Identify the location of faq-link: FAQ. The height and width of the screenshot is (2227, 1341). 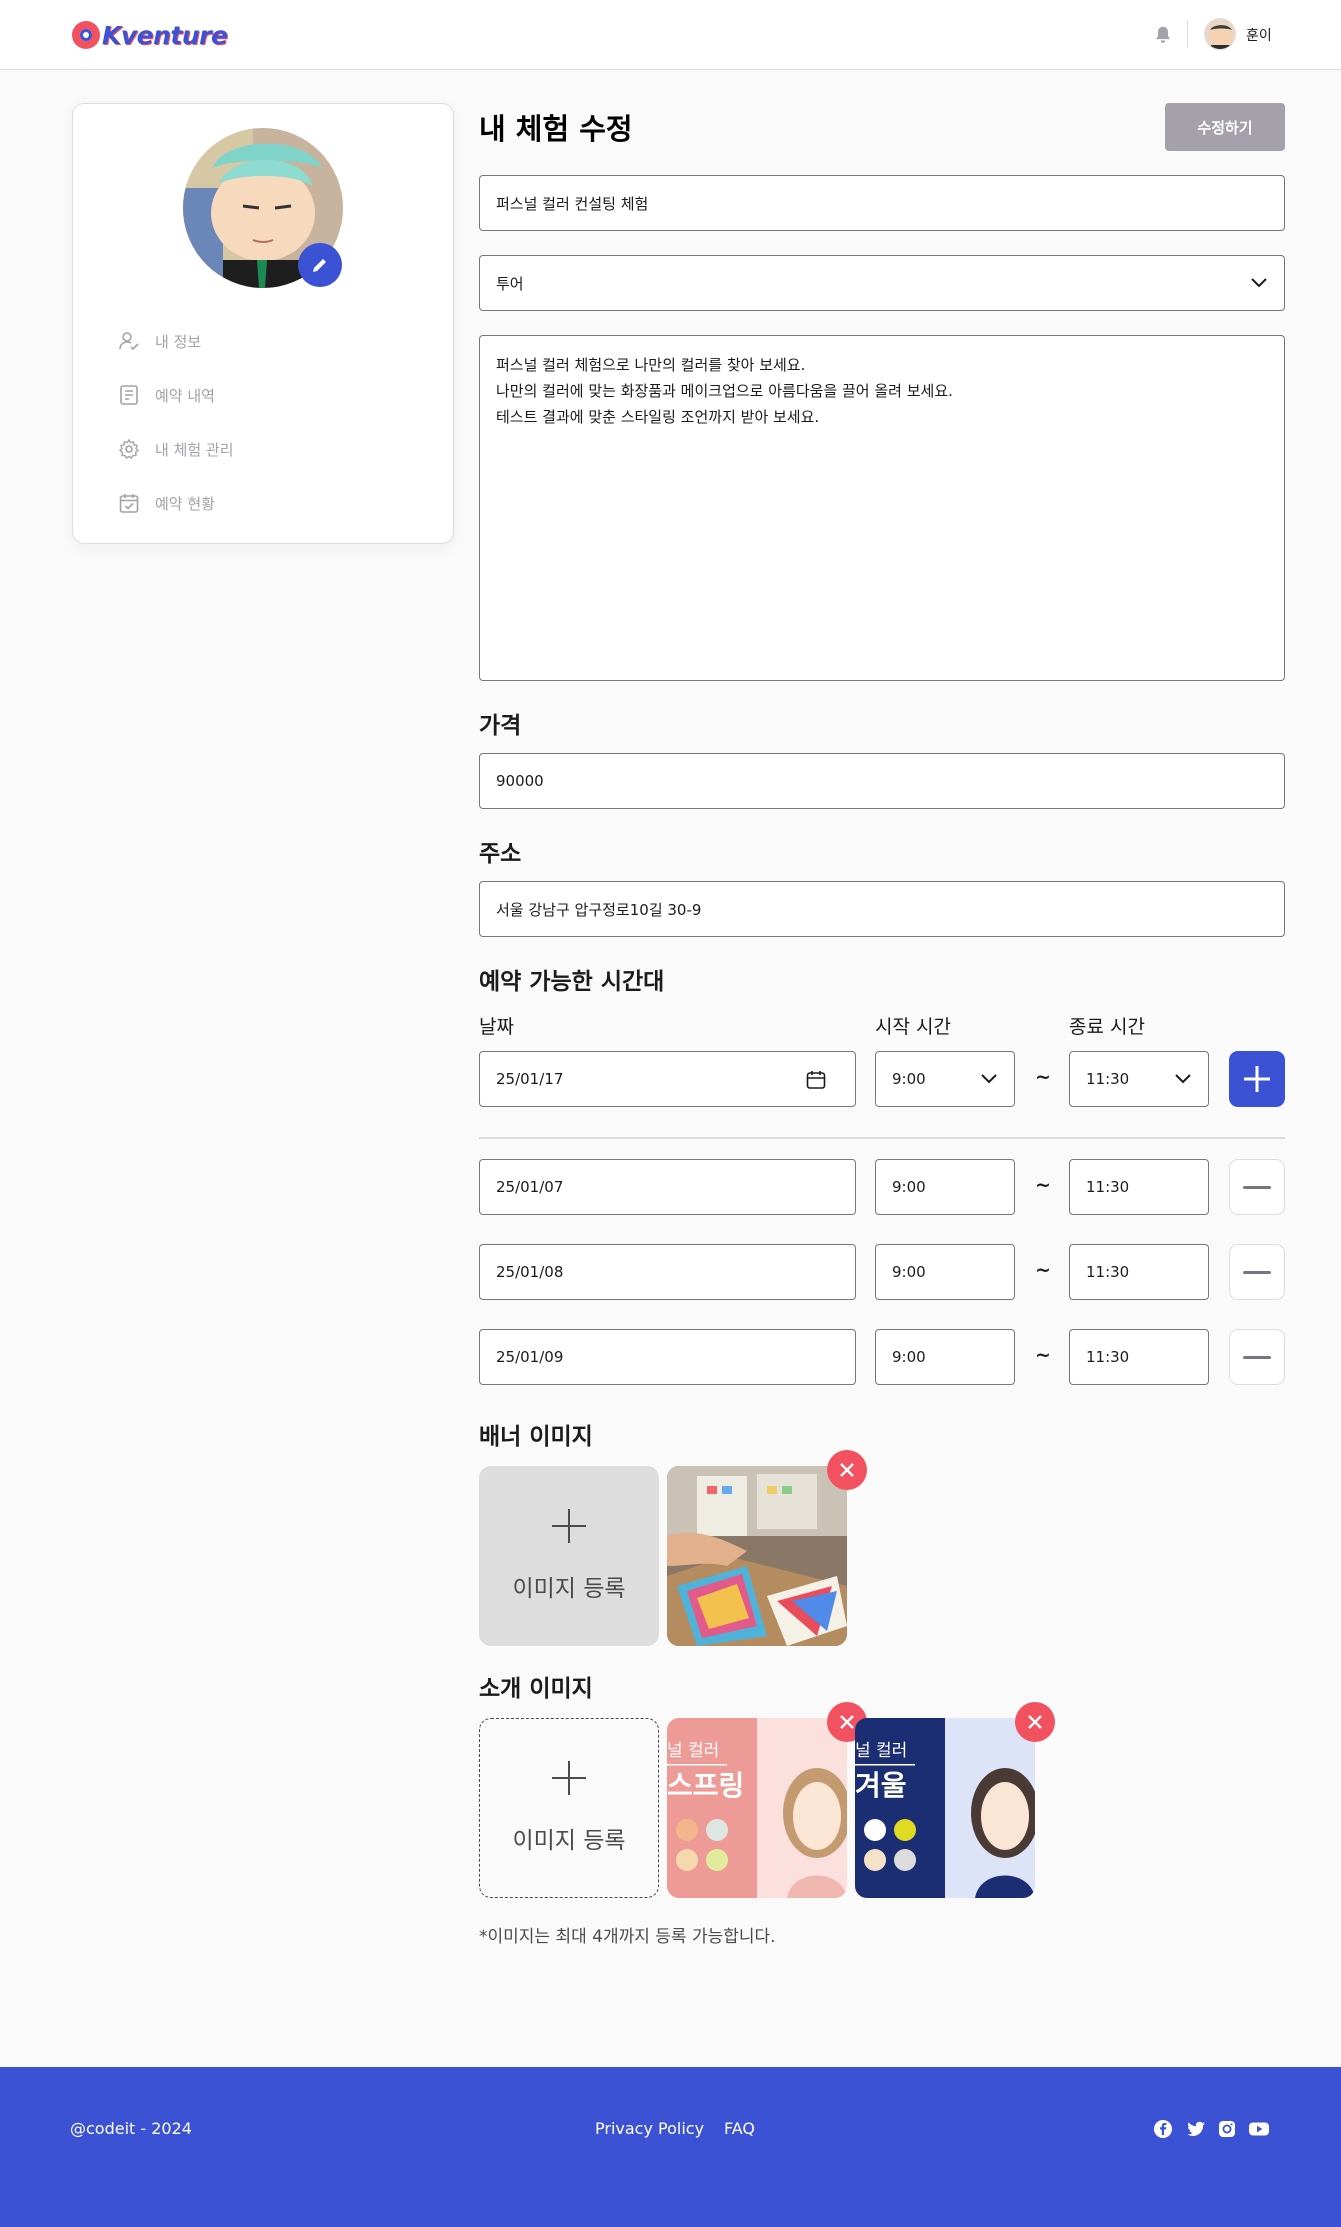
(739, 2128).